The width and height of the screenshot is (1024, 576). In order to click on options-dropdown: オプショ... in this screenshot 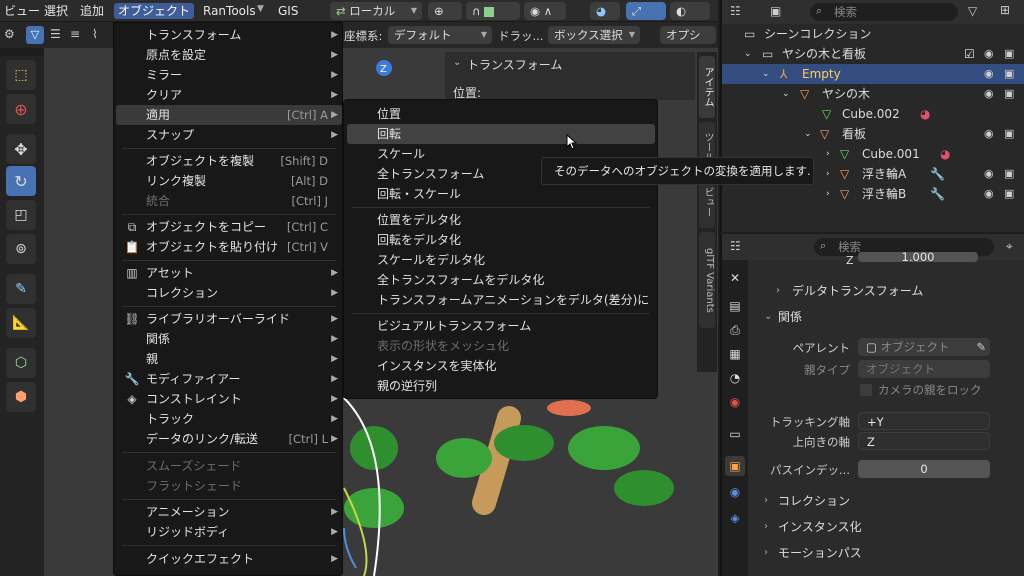, I will do `click(688, 43)`.